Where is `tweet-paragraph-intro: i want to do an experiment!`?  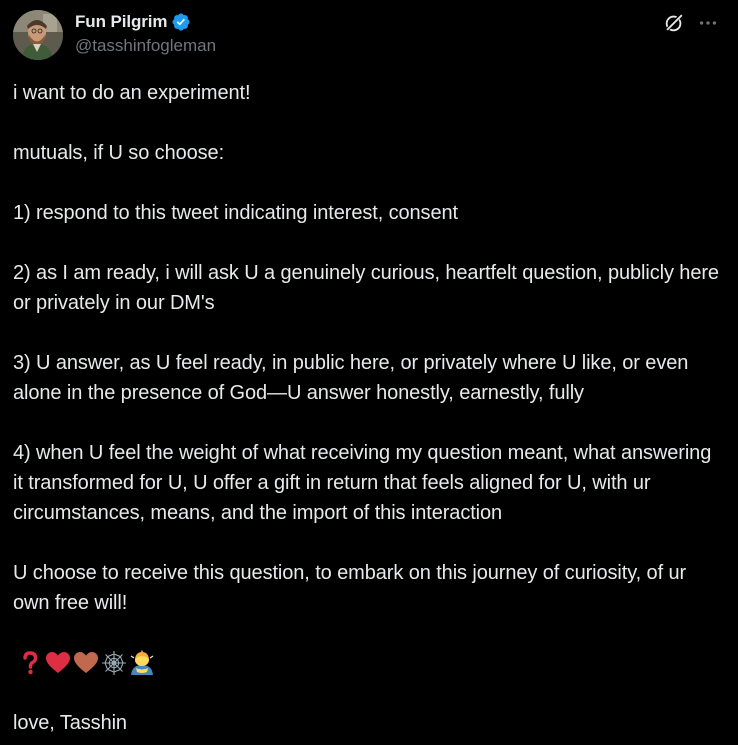 tweet-paragraph-intro: i want to do an experiment! is located at coordinates (132, 93).